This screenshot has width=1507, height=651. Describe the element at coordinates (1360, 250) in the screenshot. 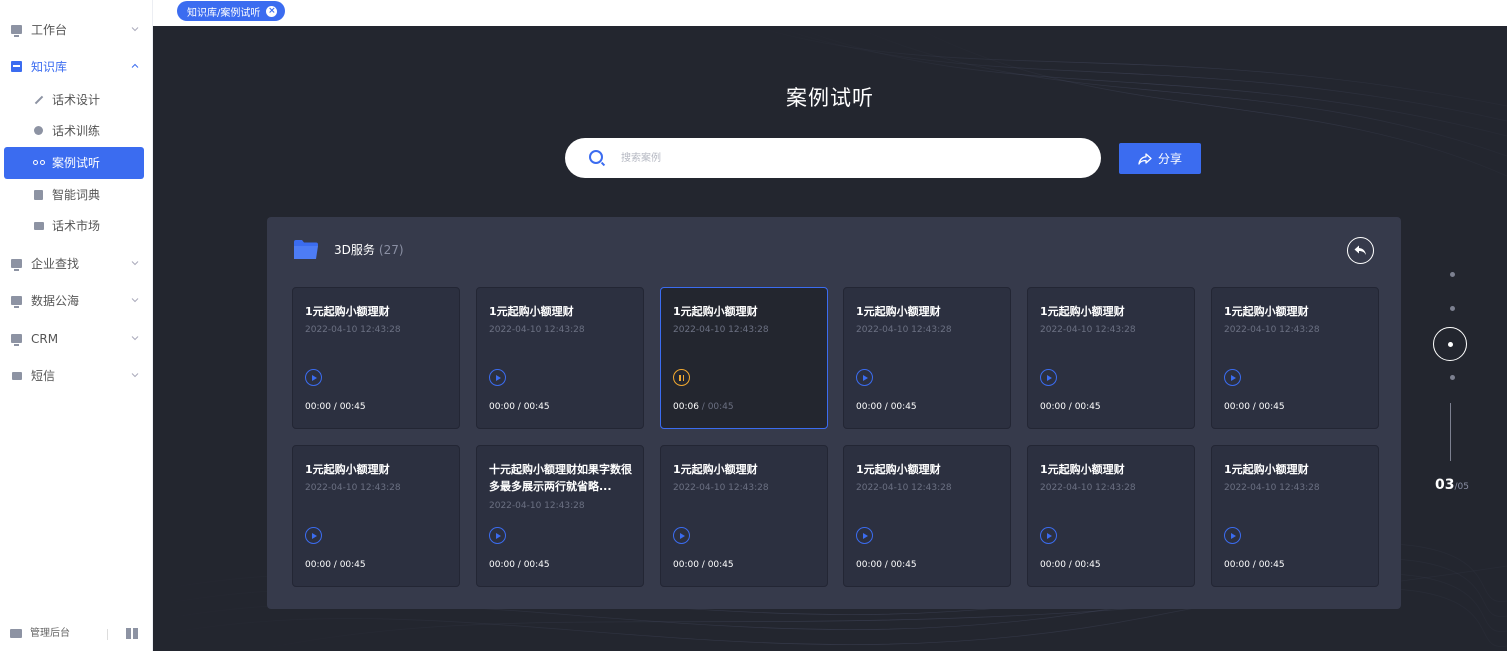

I see `back-button` at that location.